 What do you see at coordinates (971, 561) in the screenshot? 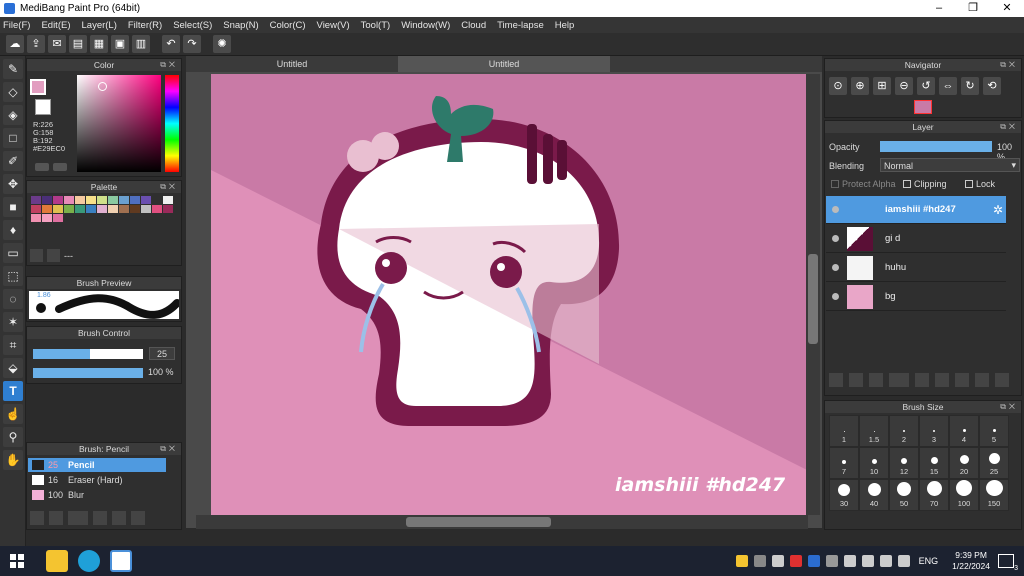
I see `clock: 9:39 PM 1/22/2024` at bounding box center [971, 561].